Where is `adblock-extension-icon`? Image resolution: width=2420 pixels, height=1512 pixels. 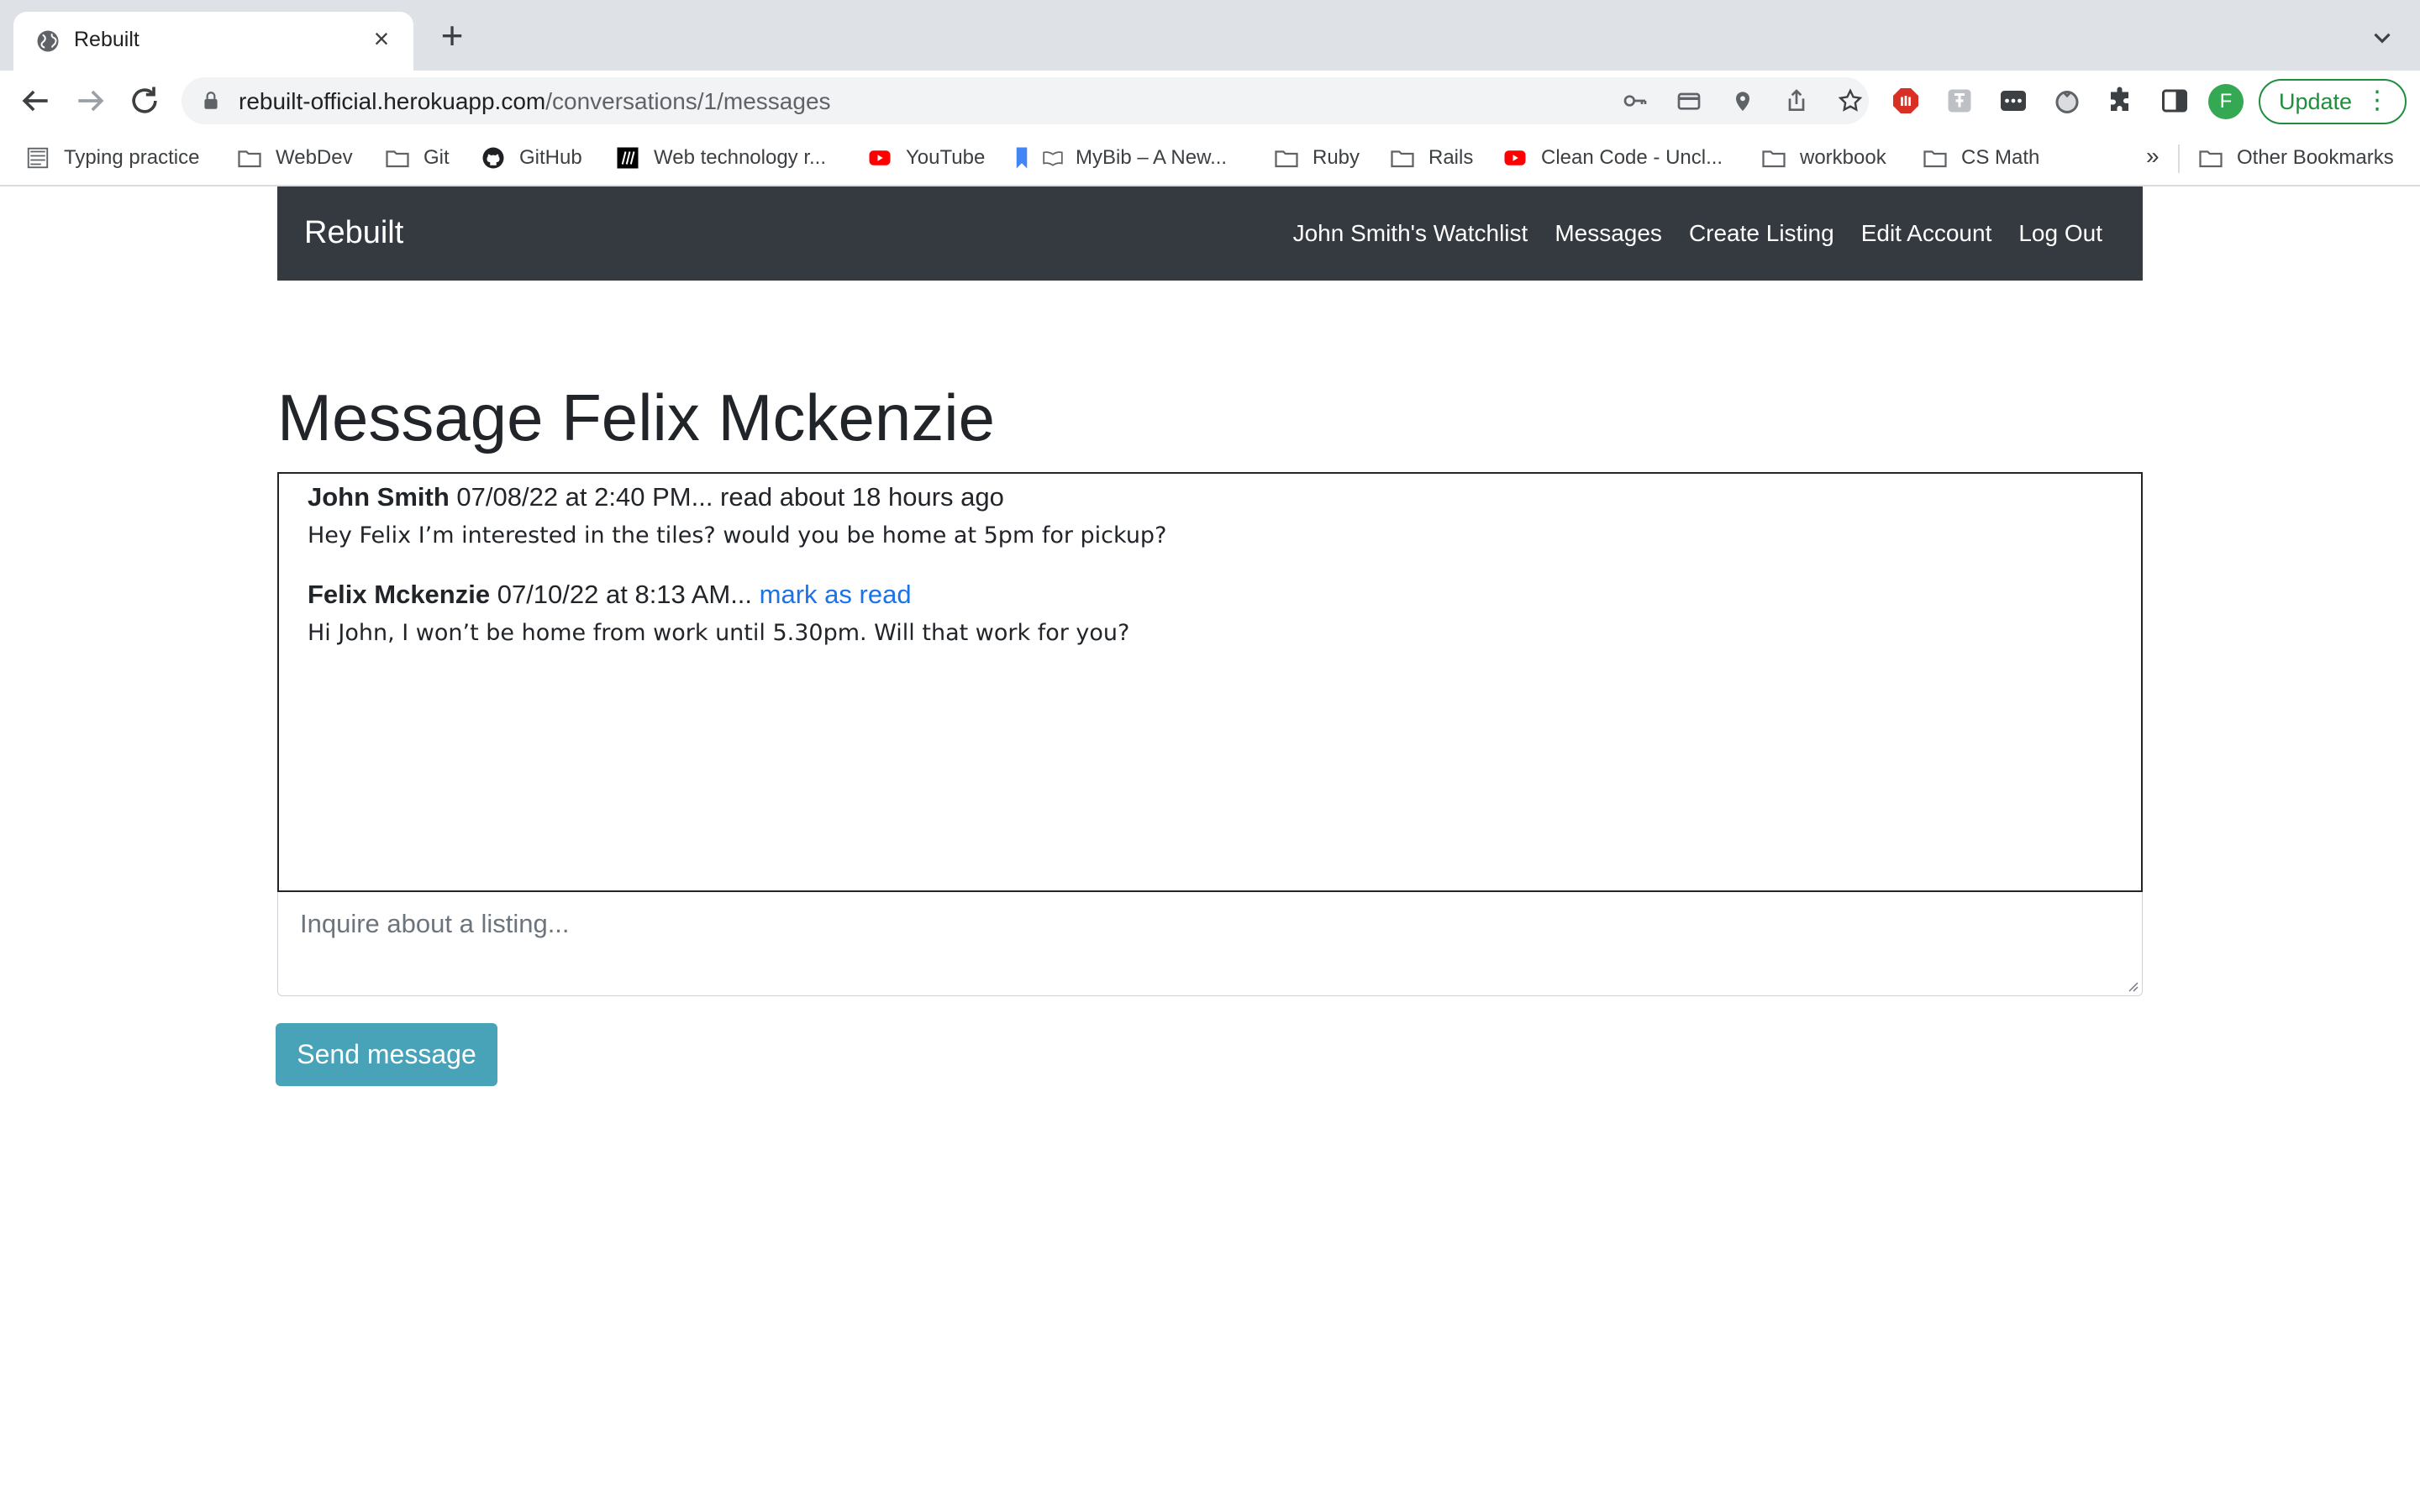
adblock-extension-icon is located at coordinates (1906, 101).